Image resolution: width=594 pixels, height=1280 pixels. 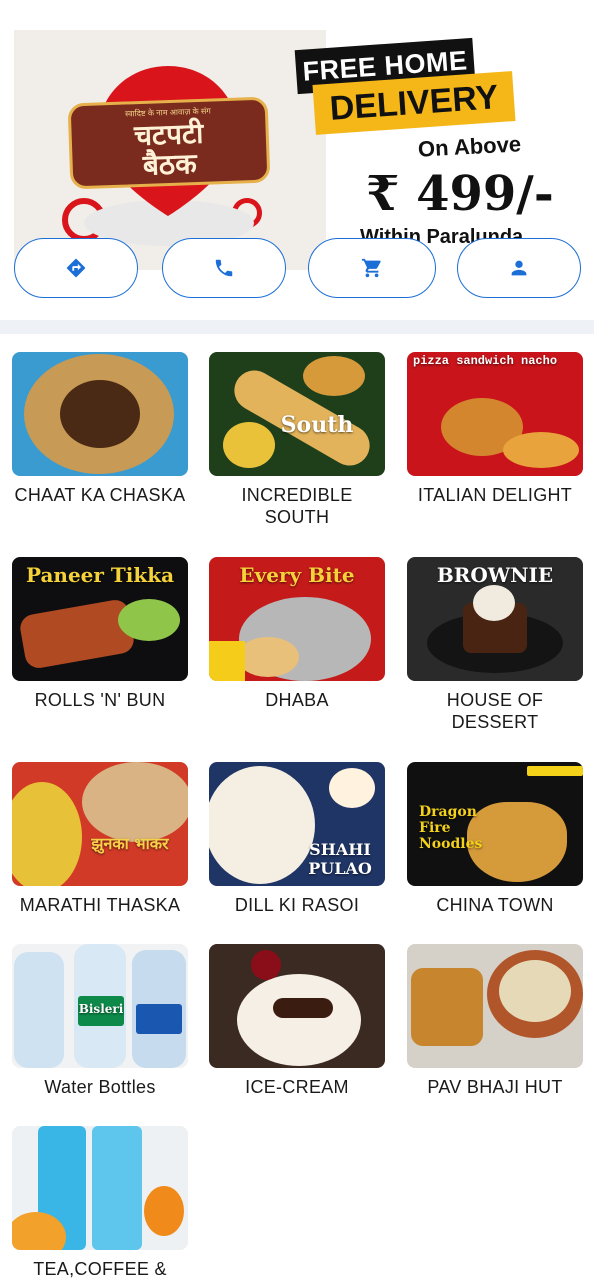 I want to click on category-card-dill-ki-rasoi: SHAHI PULAO DILL KI RASOI, so click(x=297, y=839).